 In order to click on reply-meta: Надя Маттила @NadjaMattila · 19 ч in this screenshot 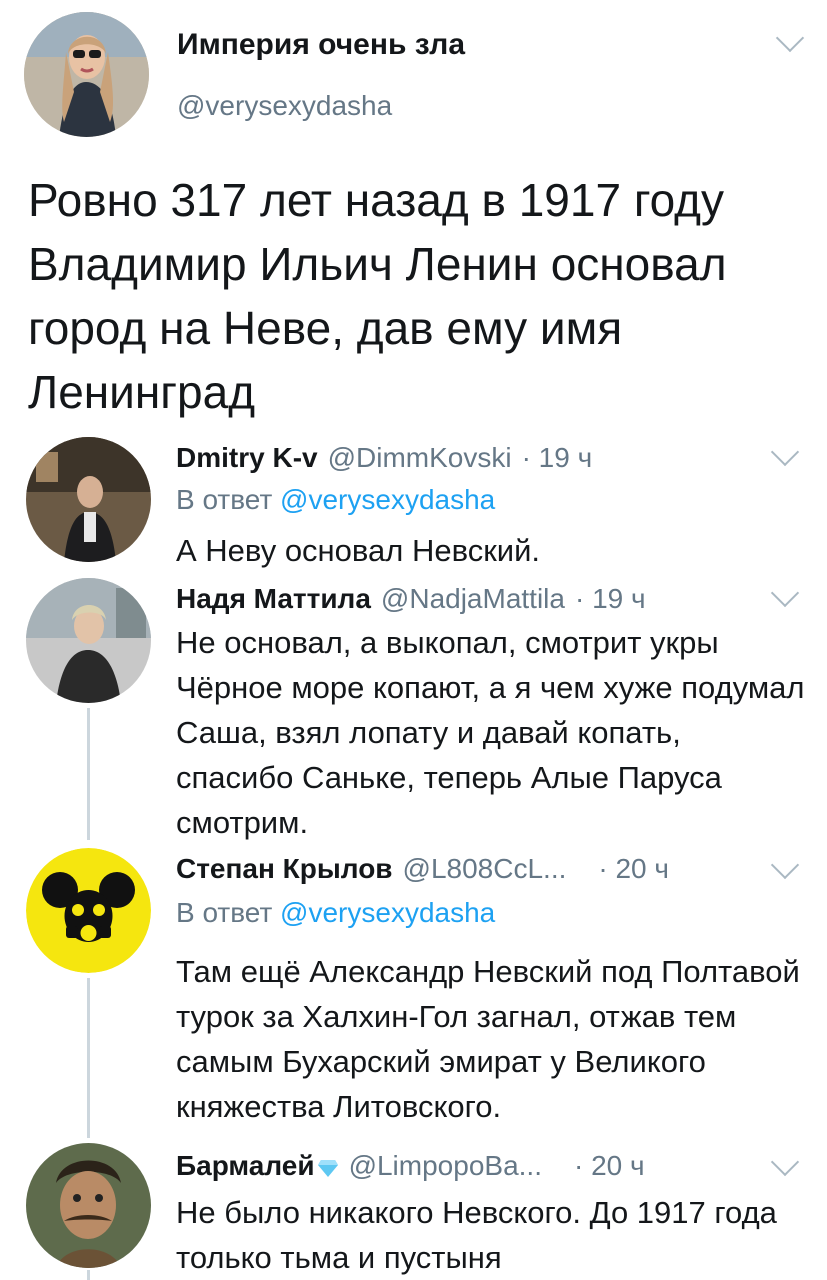, I will do `click(411, 599)`.